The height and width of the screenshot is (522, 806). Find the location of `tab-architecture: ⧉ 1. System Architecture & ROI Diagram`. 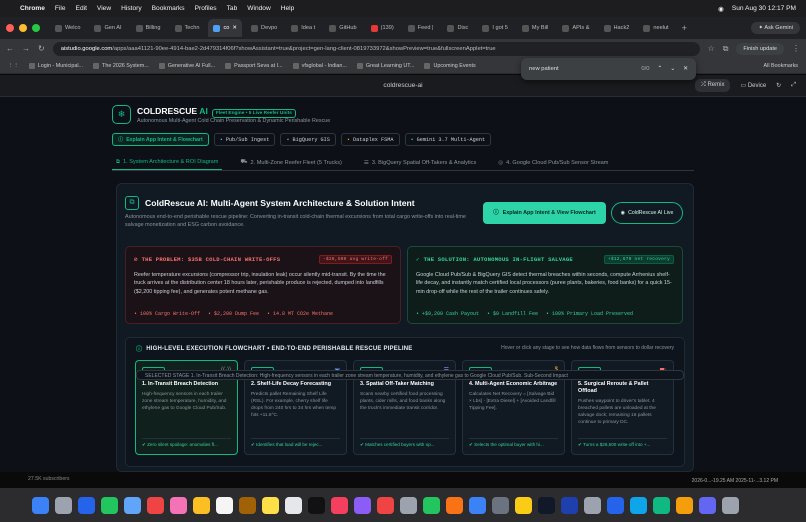

tab-architecture: ⧉ 1. System Architecture & ROI Diagram is located at coordinates (167, 162).